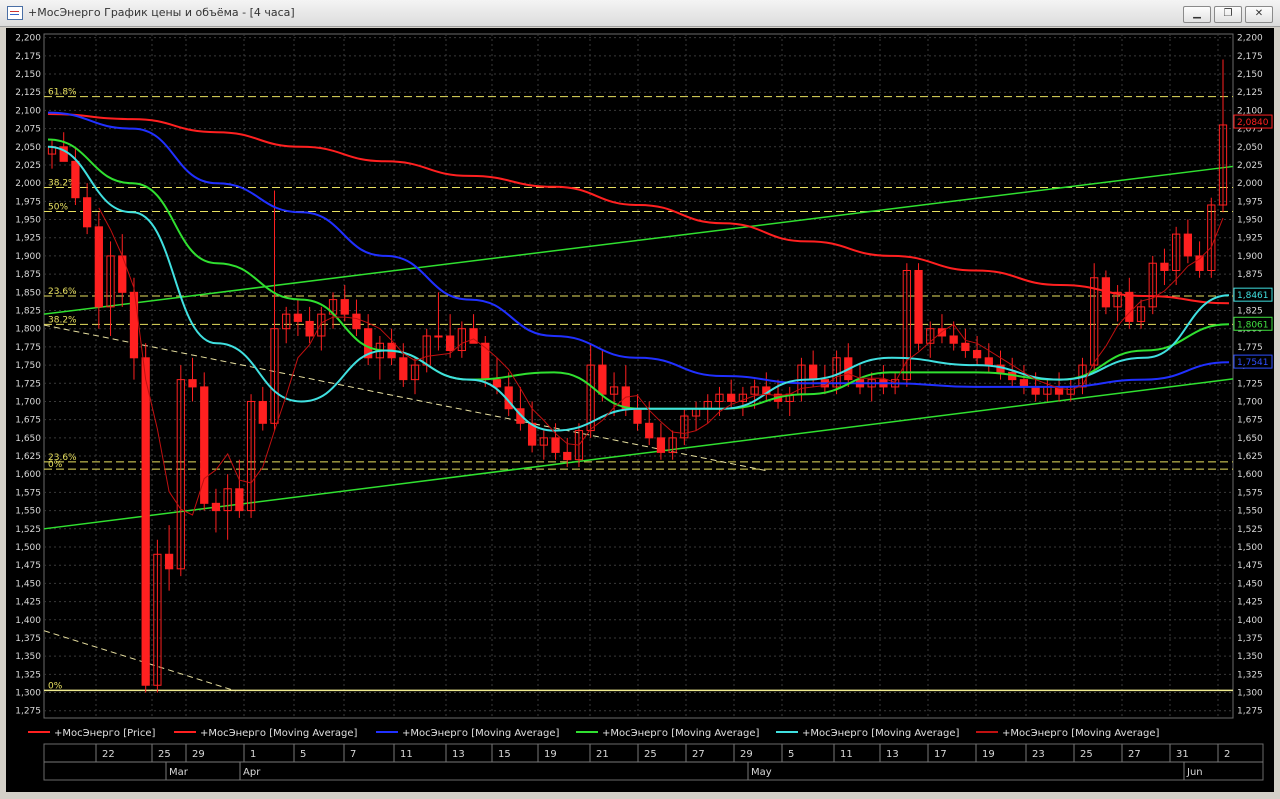 This screenshot has height=799, width=1280. Describe the element at coordinates (1250, 221) in the screenshot. I see `y-tick-label-right: 1,950` at that location.